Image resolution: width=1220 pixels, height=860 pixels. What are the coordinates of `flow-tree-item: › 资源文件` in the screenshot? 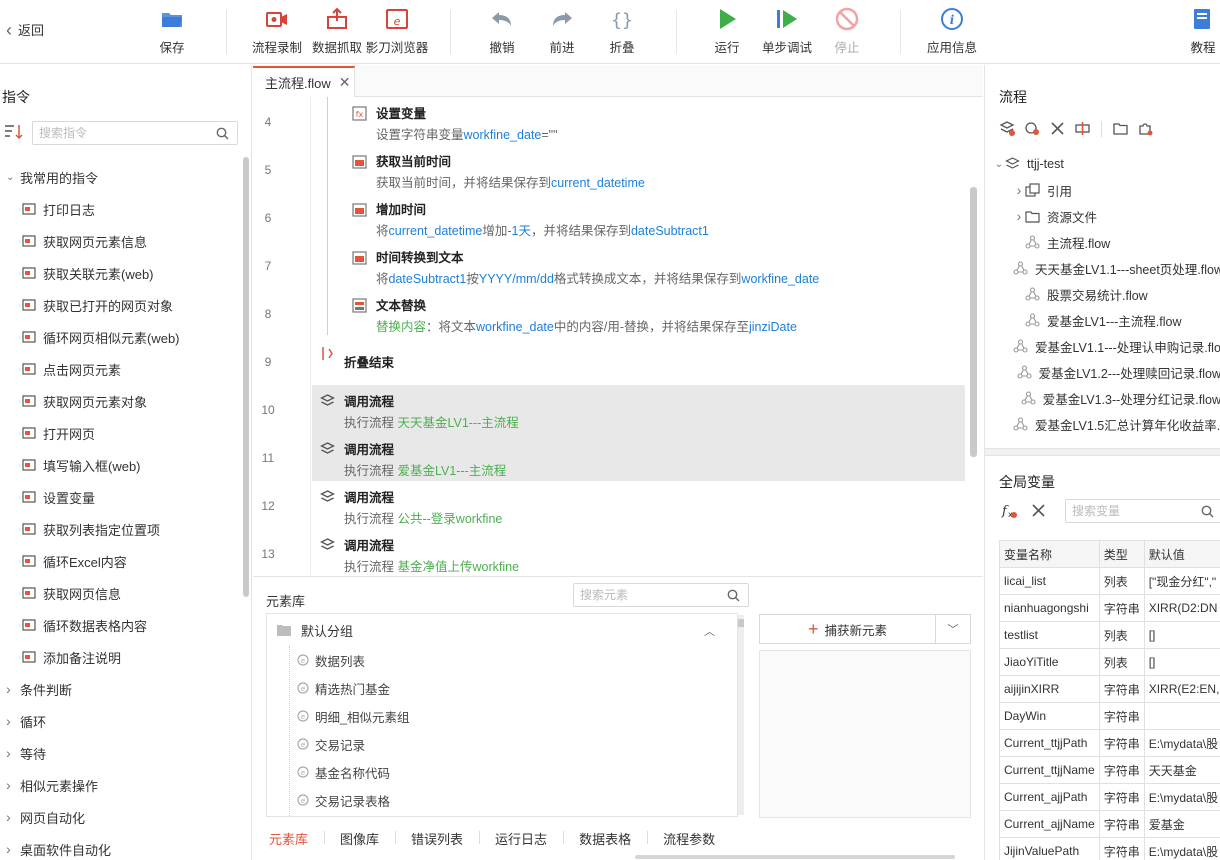 It's located at (1102, 216).